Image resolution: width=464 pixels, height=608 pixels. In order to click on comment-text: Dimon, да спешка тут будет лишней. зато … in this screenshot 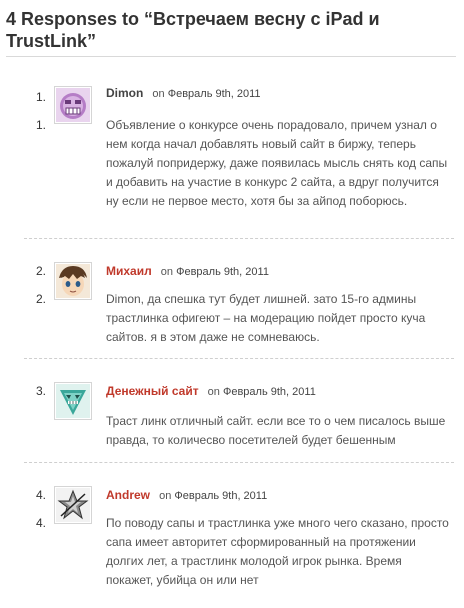, I will do `click(266, 318)`.